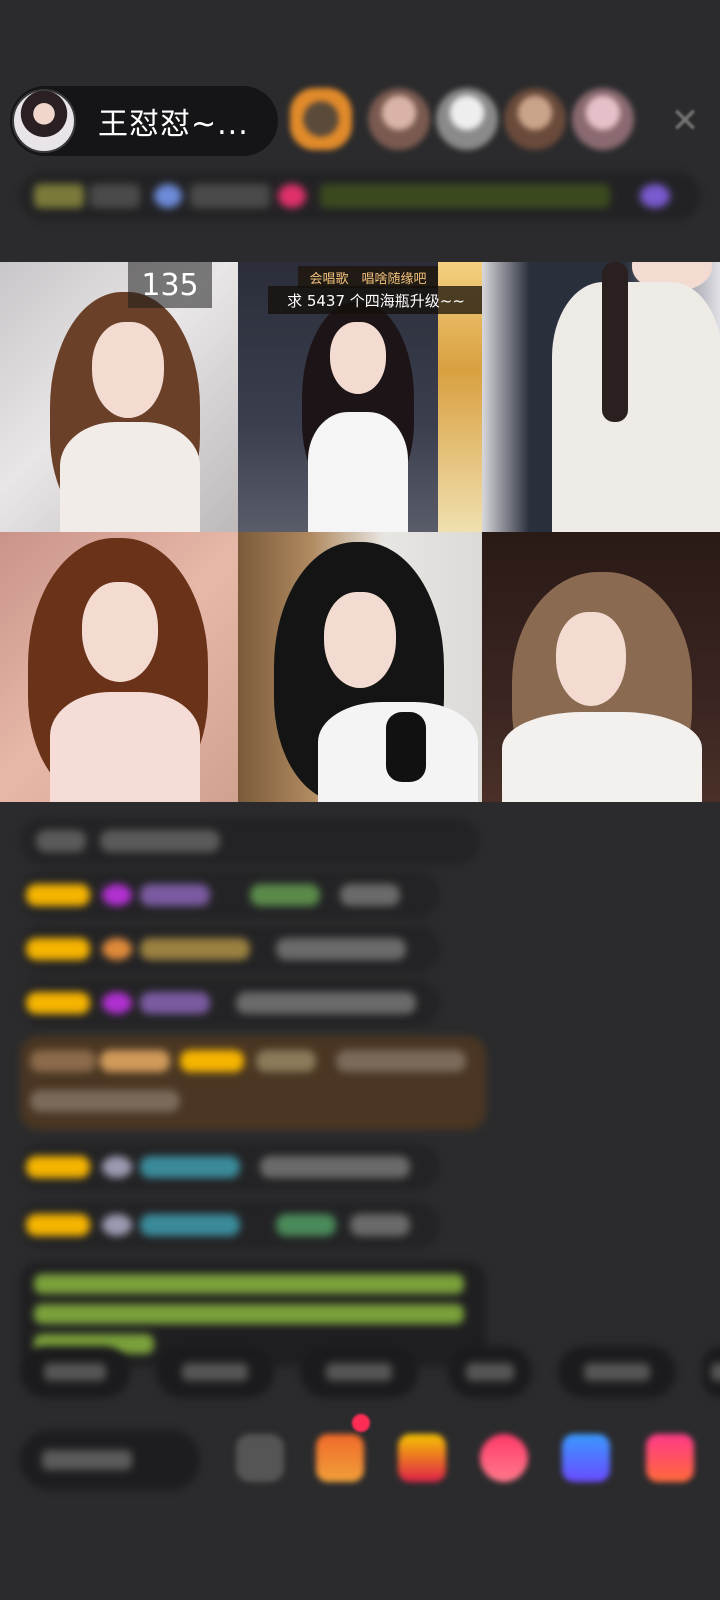 The width and height of the screenshot is (720, 1600). I want to click on tile-score-badge: 135, so click(170, 285).